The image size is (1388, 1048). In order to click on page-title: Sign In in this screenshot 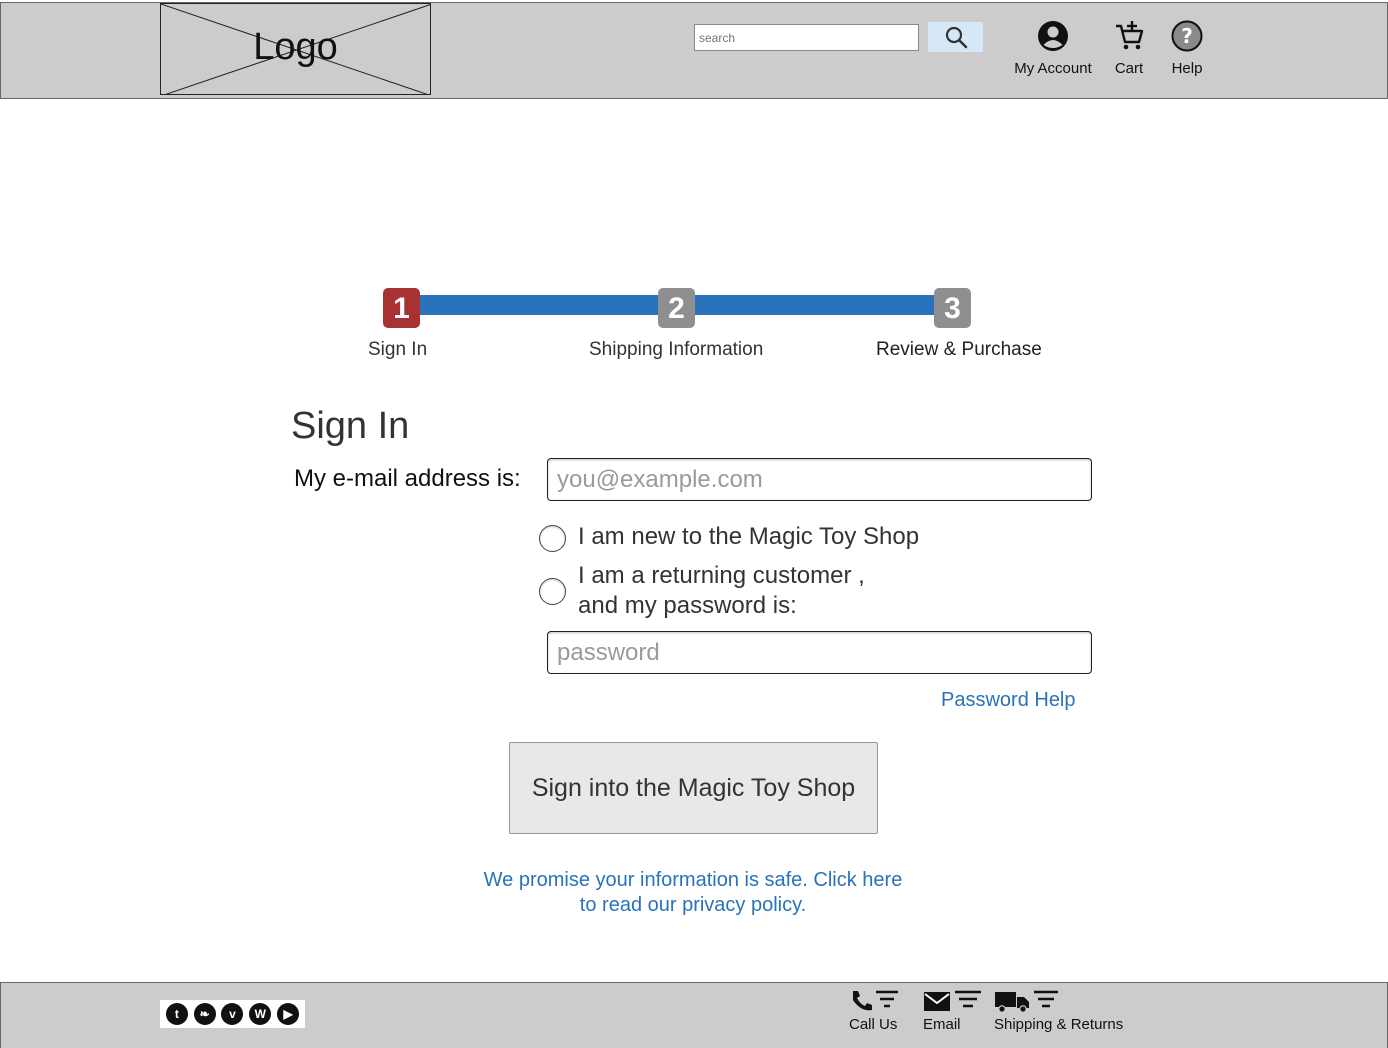, I will do `click(350, 426)`.